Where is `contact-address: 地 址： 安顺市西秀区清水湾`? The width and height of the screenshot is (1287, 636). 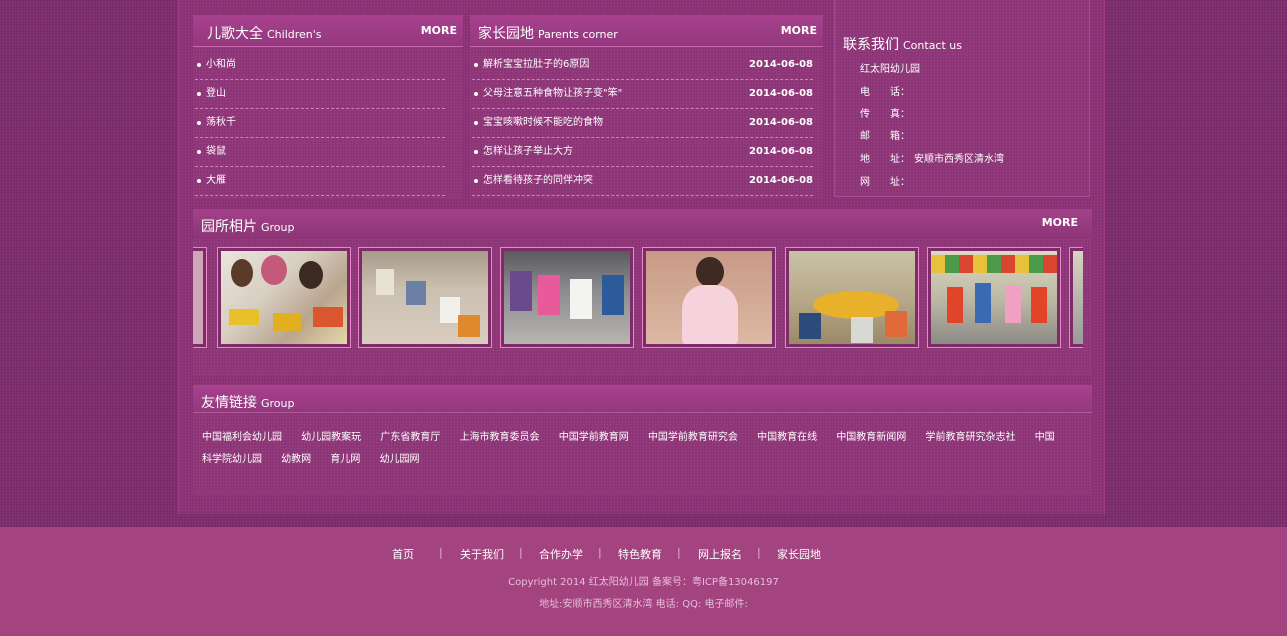
contact-address: 地 址： 安顺市西秀区清水湾 is located at coordinates (932, 157).